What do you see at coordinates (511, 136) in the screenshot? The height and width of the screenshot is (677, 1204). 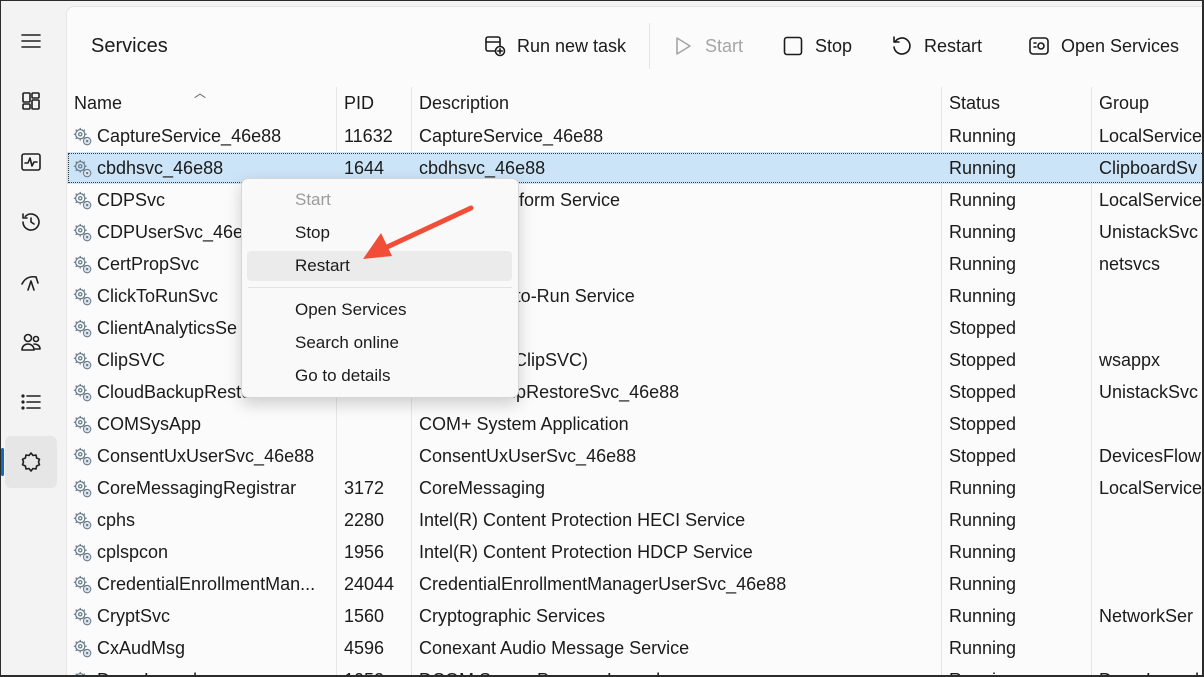 I see `cell-description: CaptureService_46e88` at bounding box center [511, 136].